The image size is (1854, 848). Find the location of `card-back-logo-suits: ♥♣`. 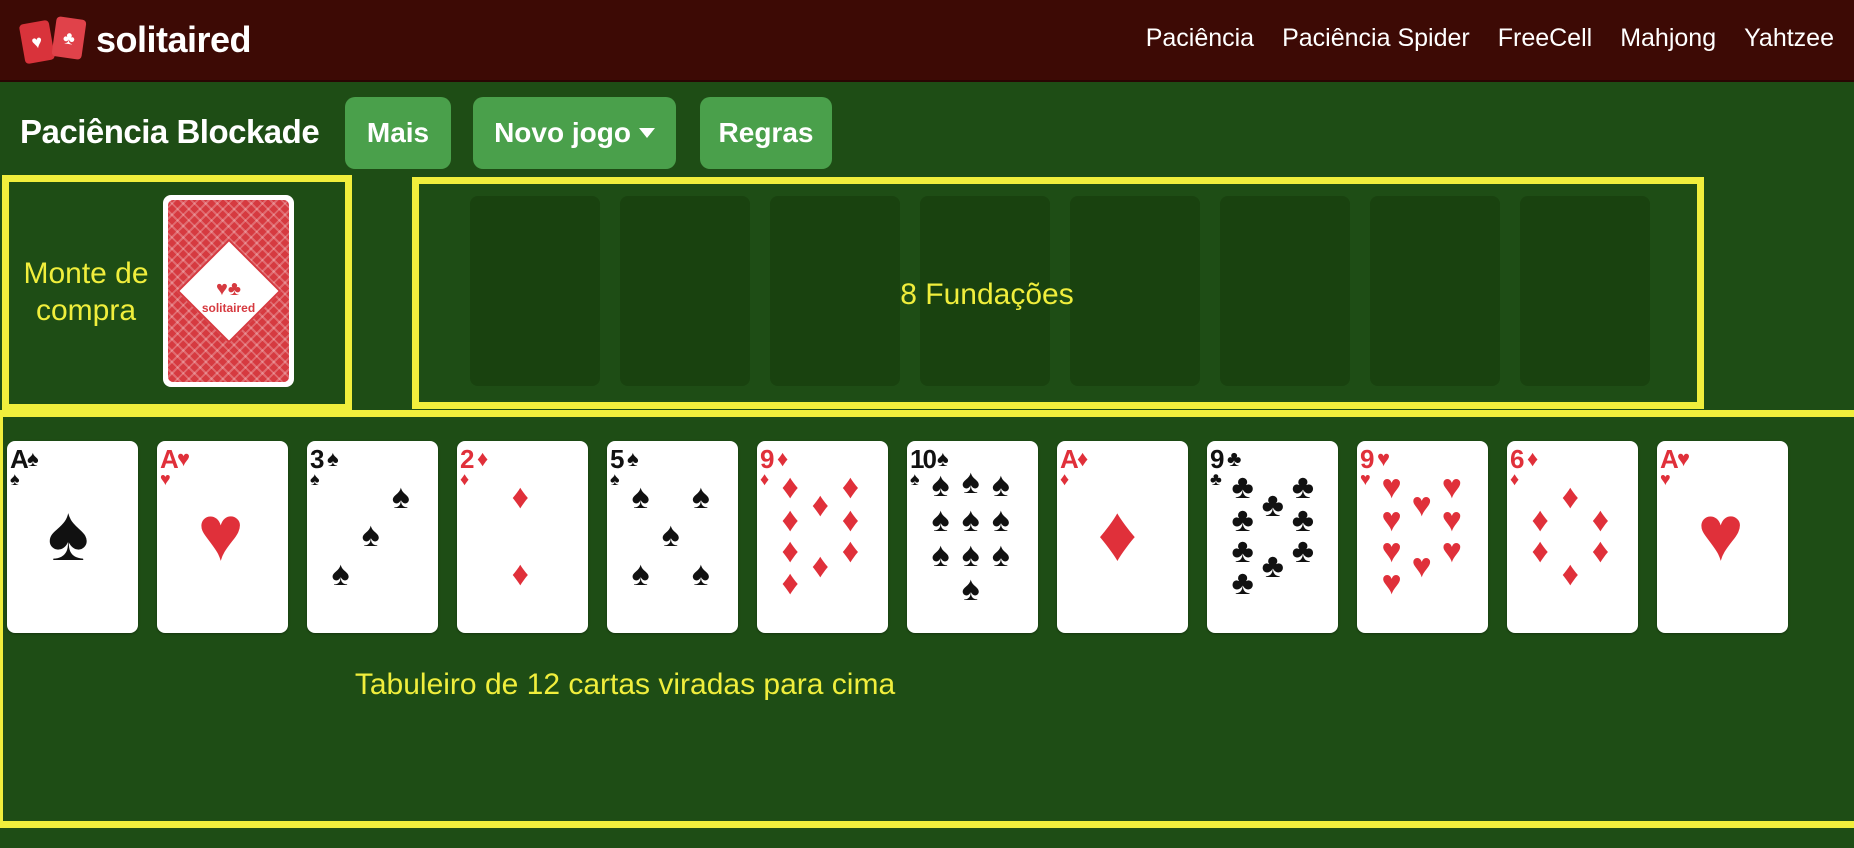

card-back-logo-suits: ♥♣ is located at coordinates (228, 289).